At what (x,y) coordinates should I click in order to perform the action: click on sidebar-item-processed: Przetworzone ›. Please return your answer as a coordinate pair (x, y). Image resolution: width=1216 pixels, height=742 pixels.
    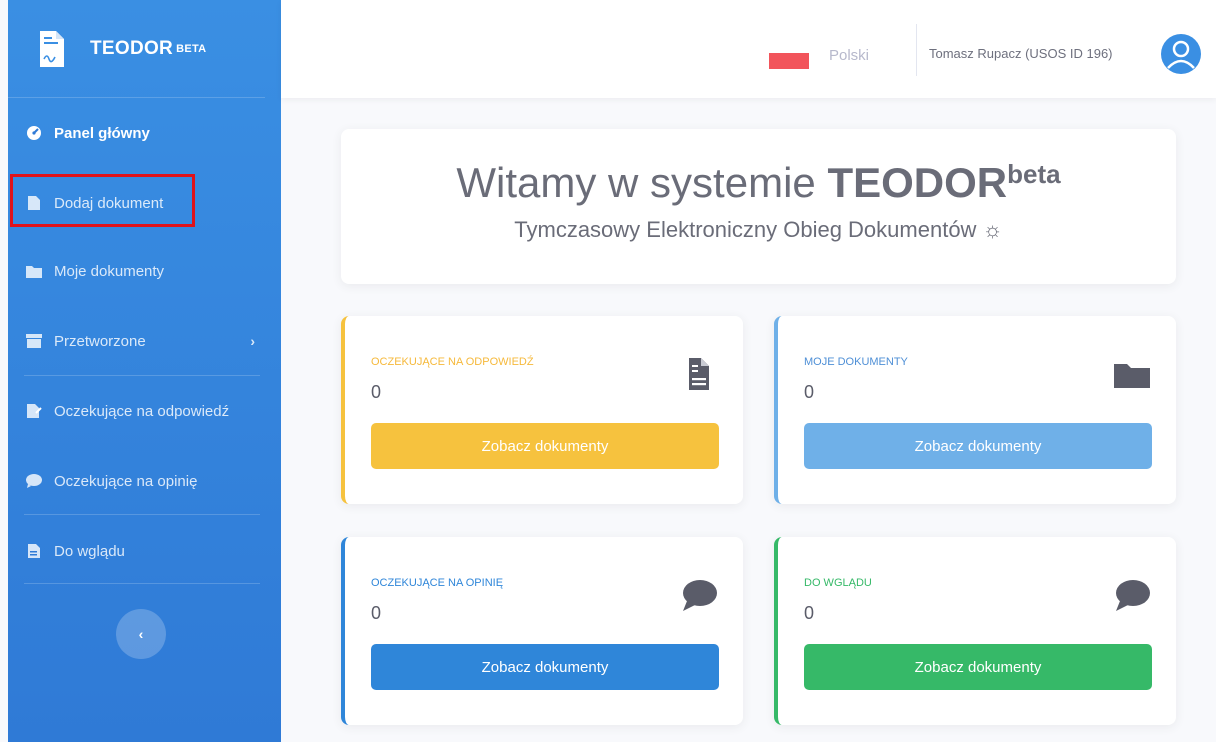
    Looking at the image, I should click on (144, 341).